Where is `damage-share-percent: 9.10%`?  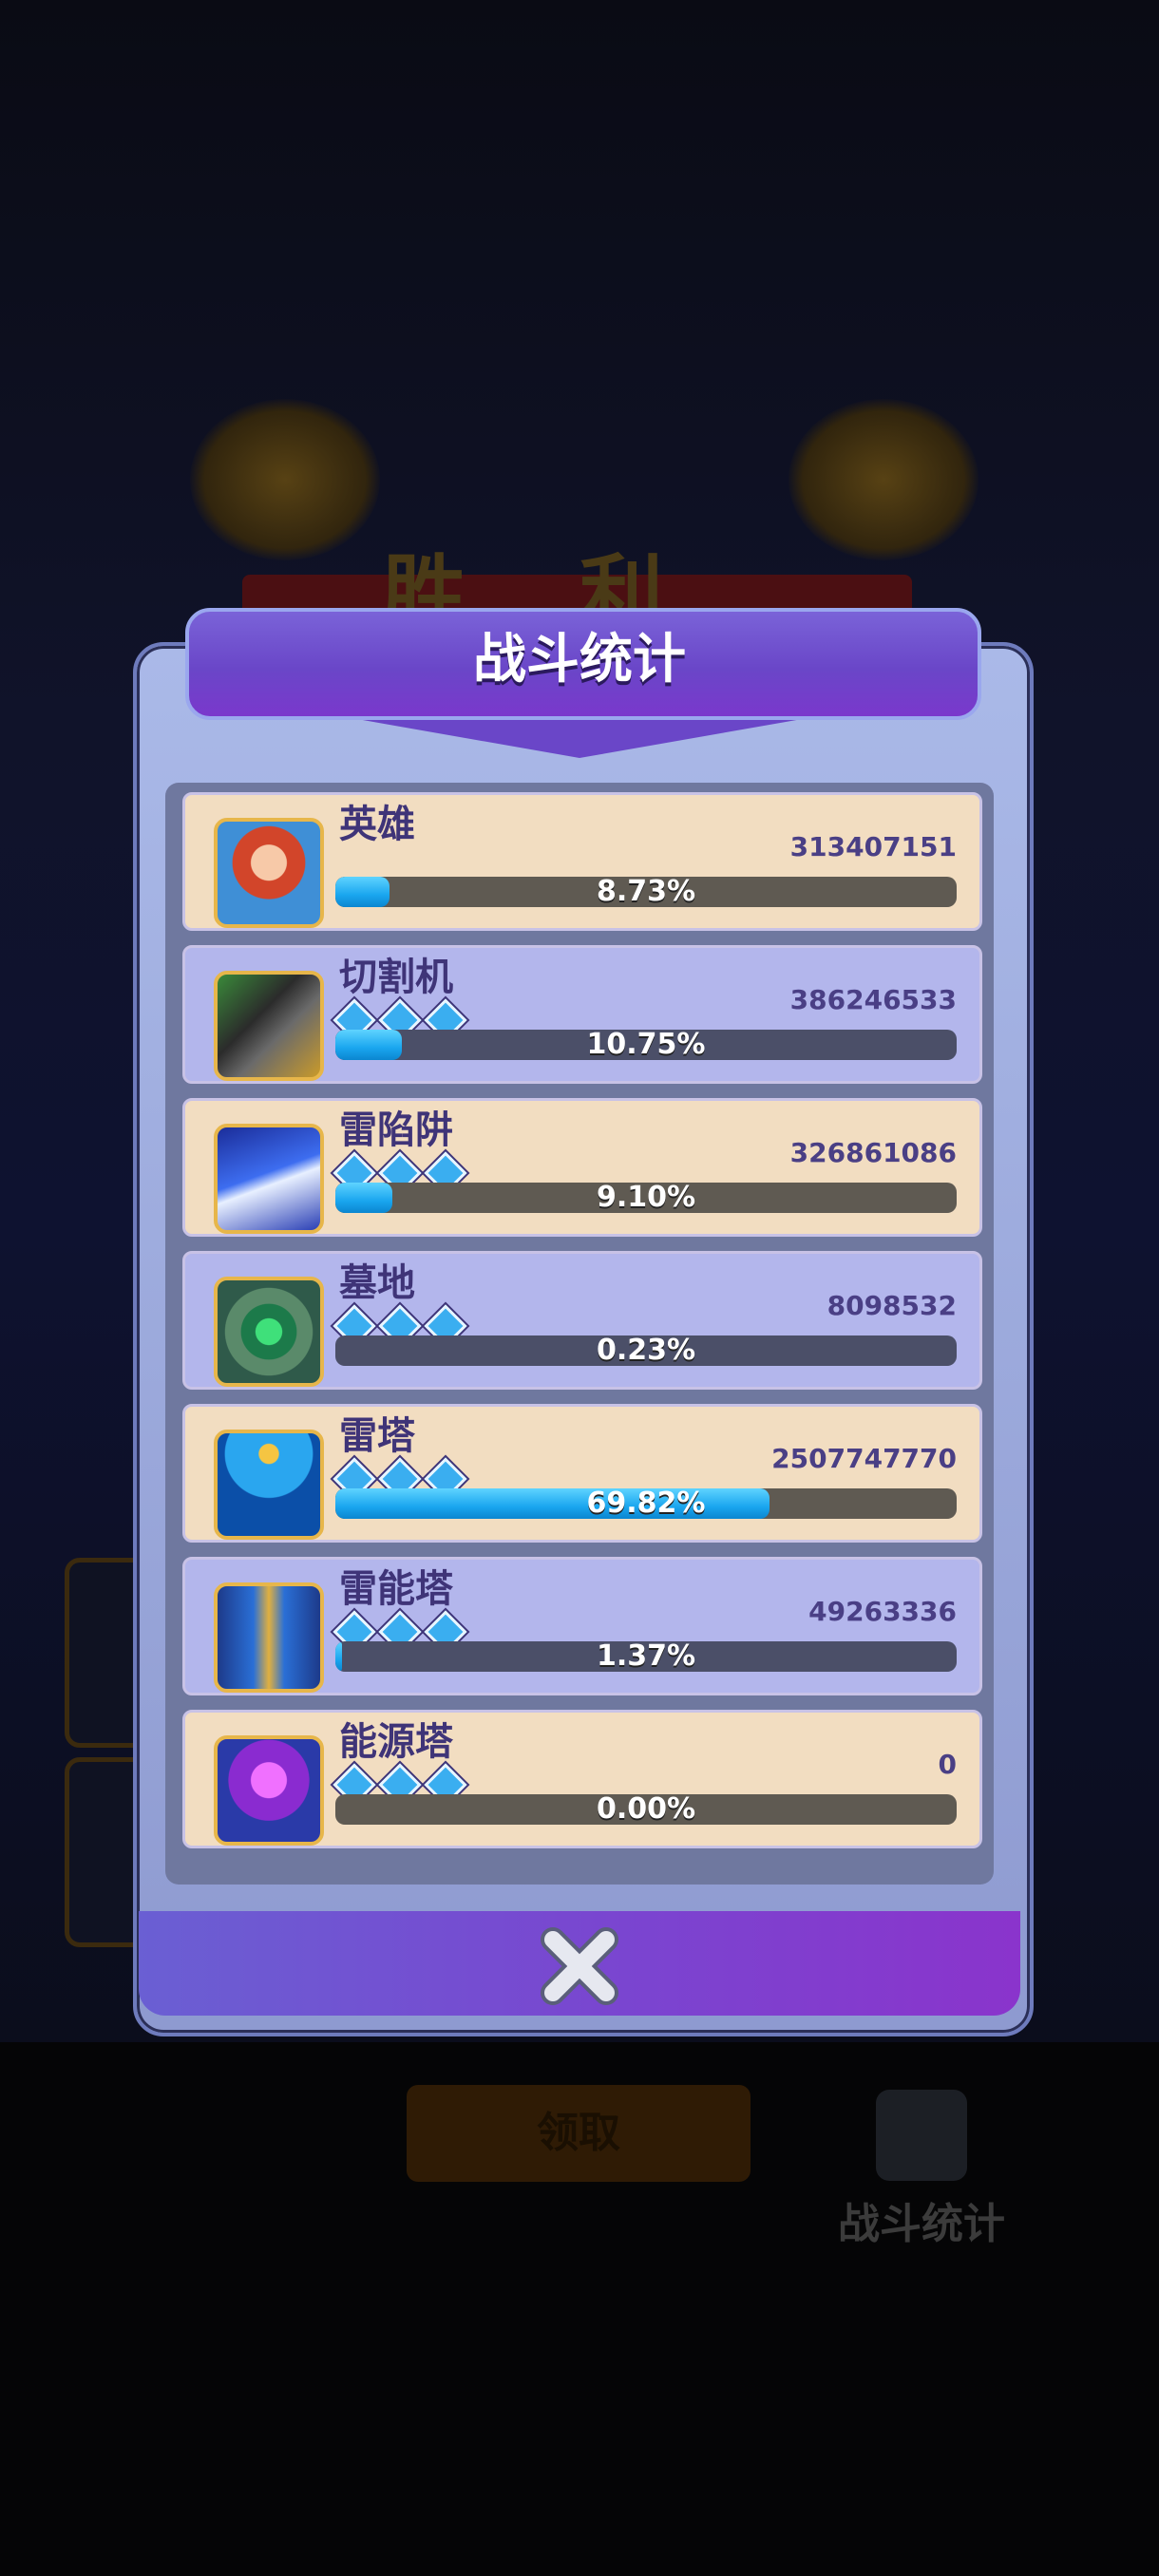 damage-share-percent: 9.10% is located at coordinates (646, 1198).